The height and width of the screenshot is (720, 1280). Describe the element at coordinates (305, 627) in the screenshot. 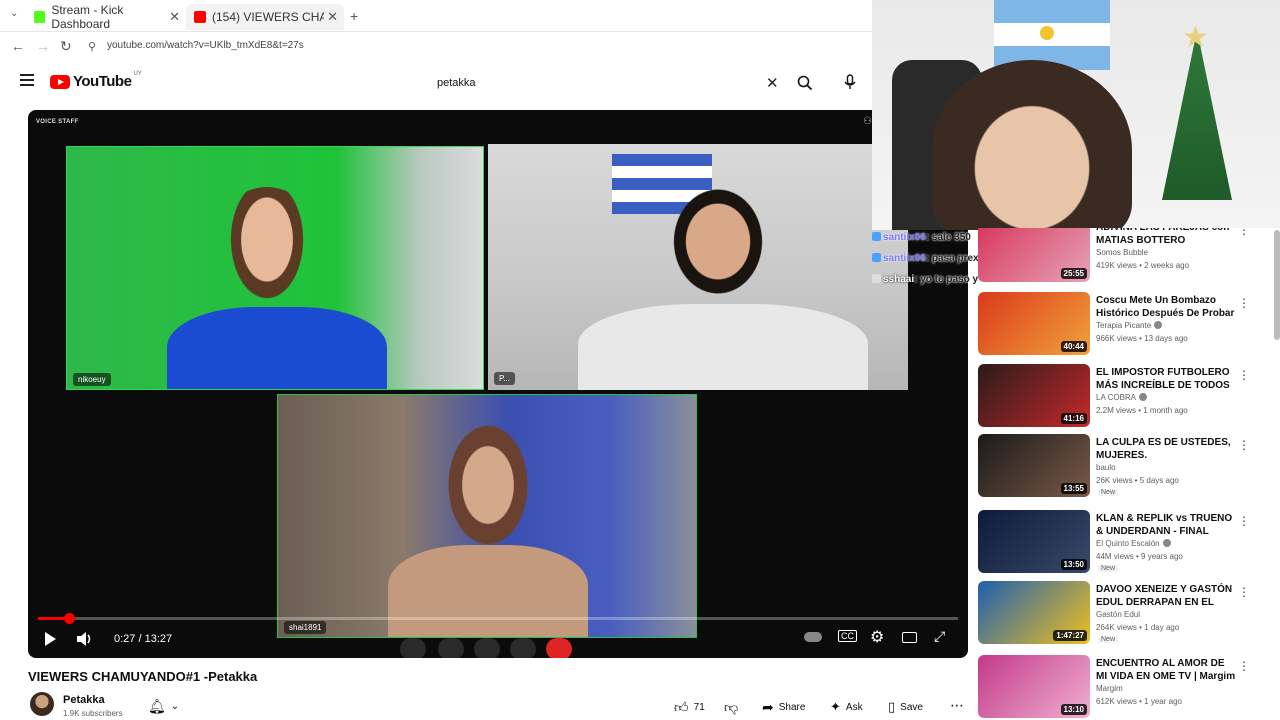

I see `participant-name: shai1891` at that location.